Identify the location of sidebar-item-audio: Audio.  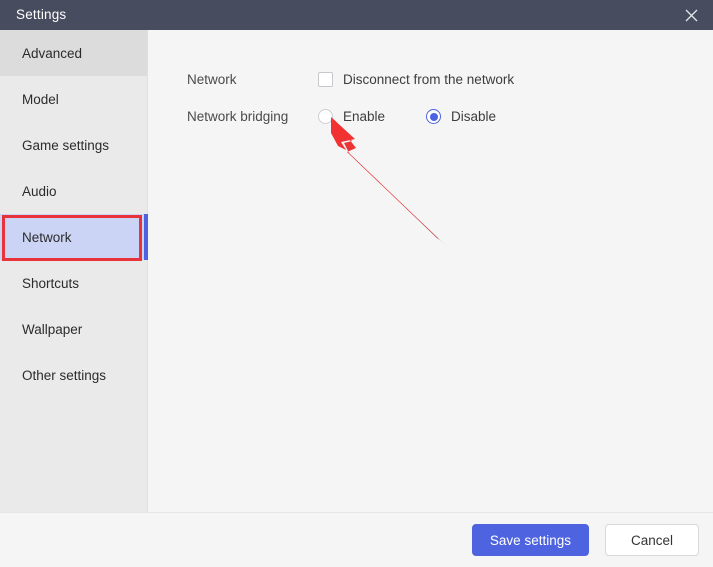
(73, 191).